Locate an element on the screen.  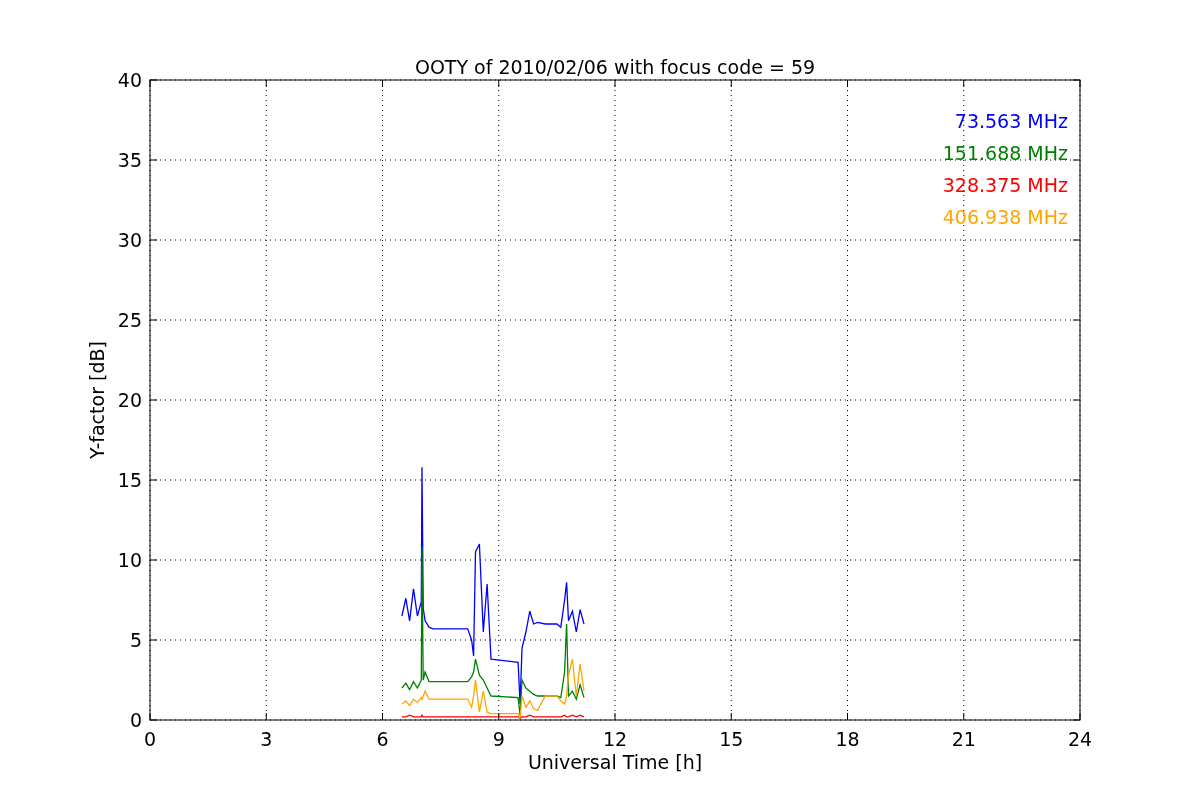
legend-label: 73.563 MHz is located at coordinates (1011, 121).